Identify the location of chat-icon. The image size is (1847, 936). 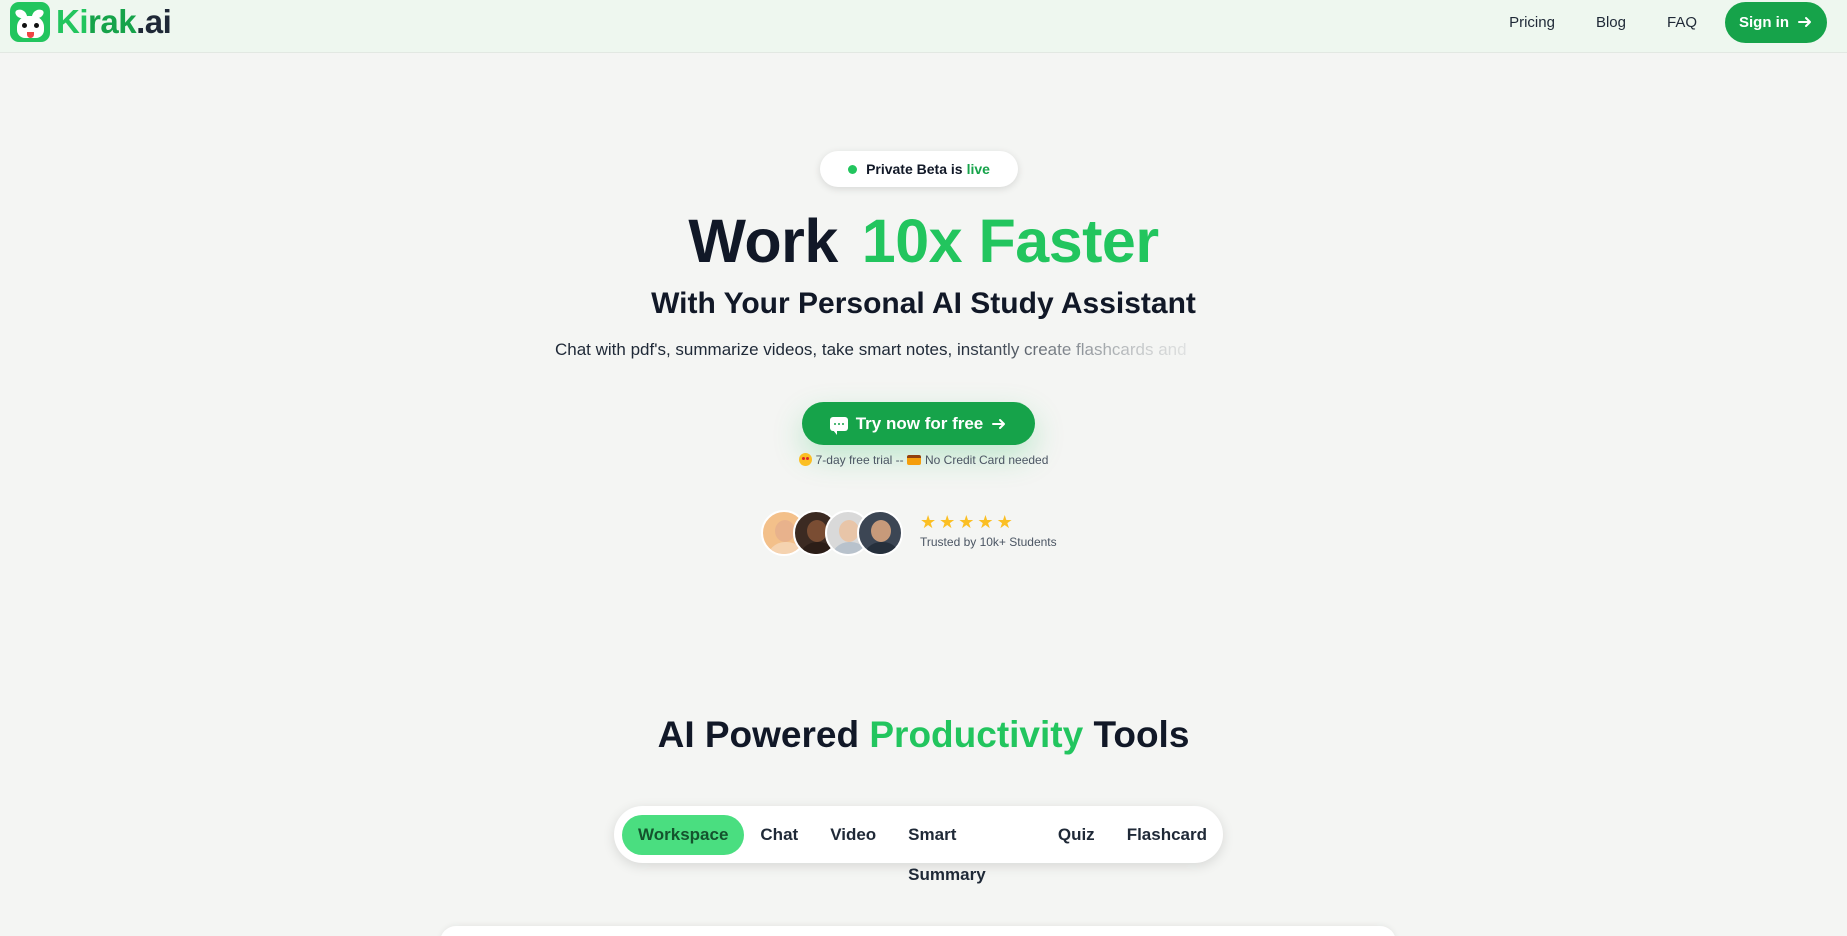
(838, 425).